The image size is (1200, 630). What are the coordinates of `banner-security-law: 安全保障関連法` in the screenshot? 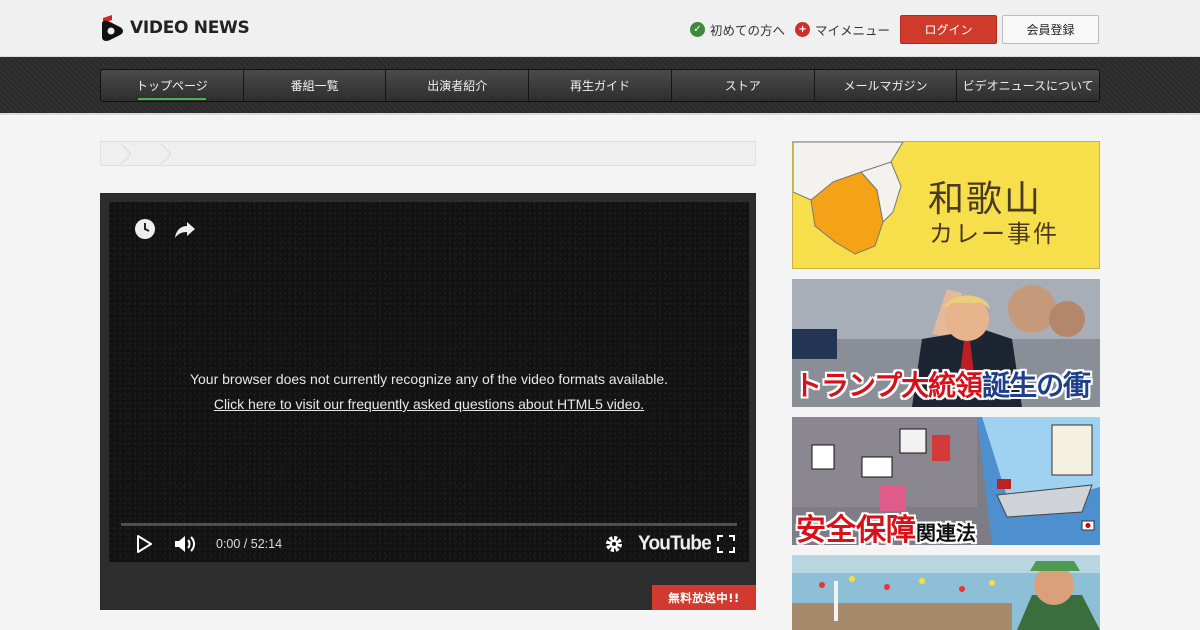 It's located at (946, 481).